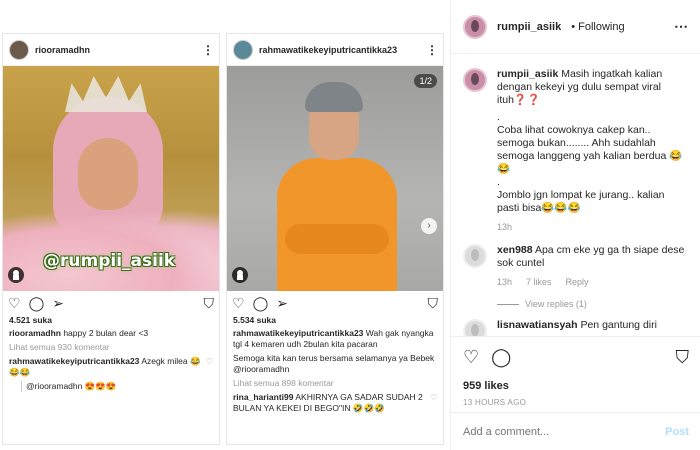  Describe the element at coordinates (339, 50) in the screenshot. I see `username: rahmawatikekeyiputricantikka23` at that location.